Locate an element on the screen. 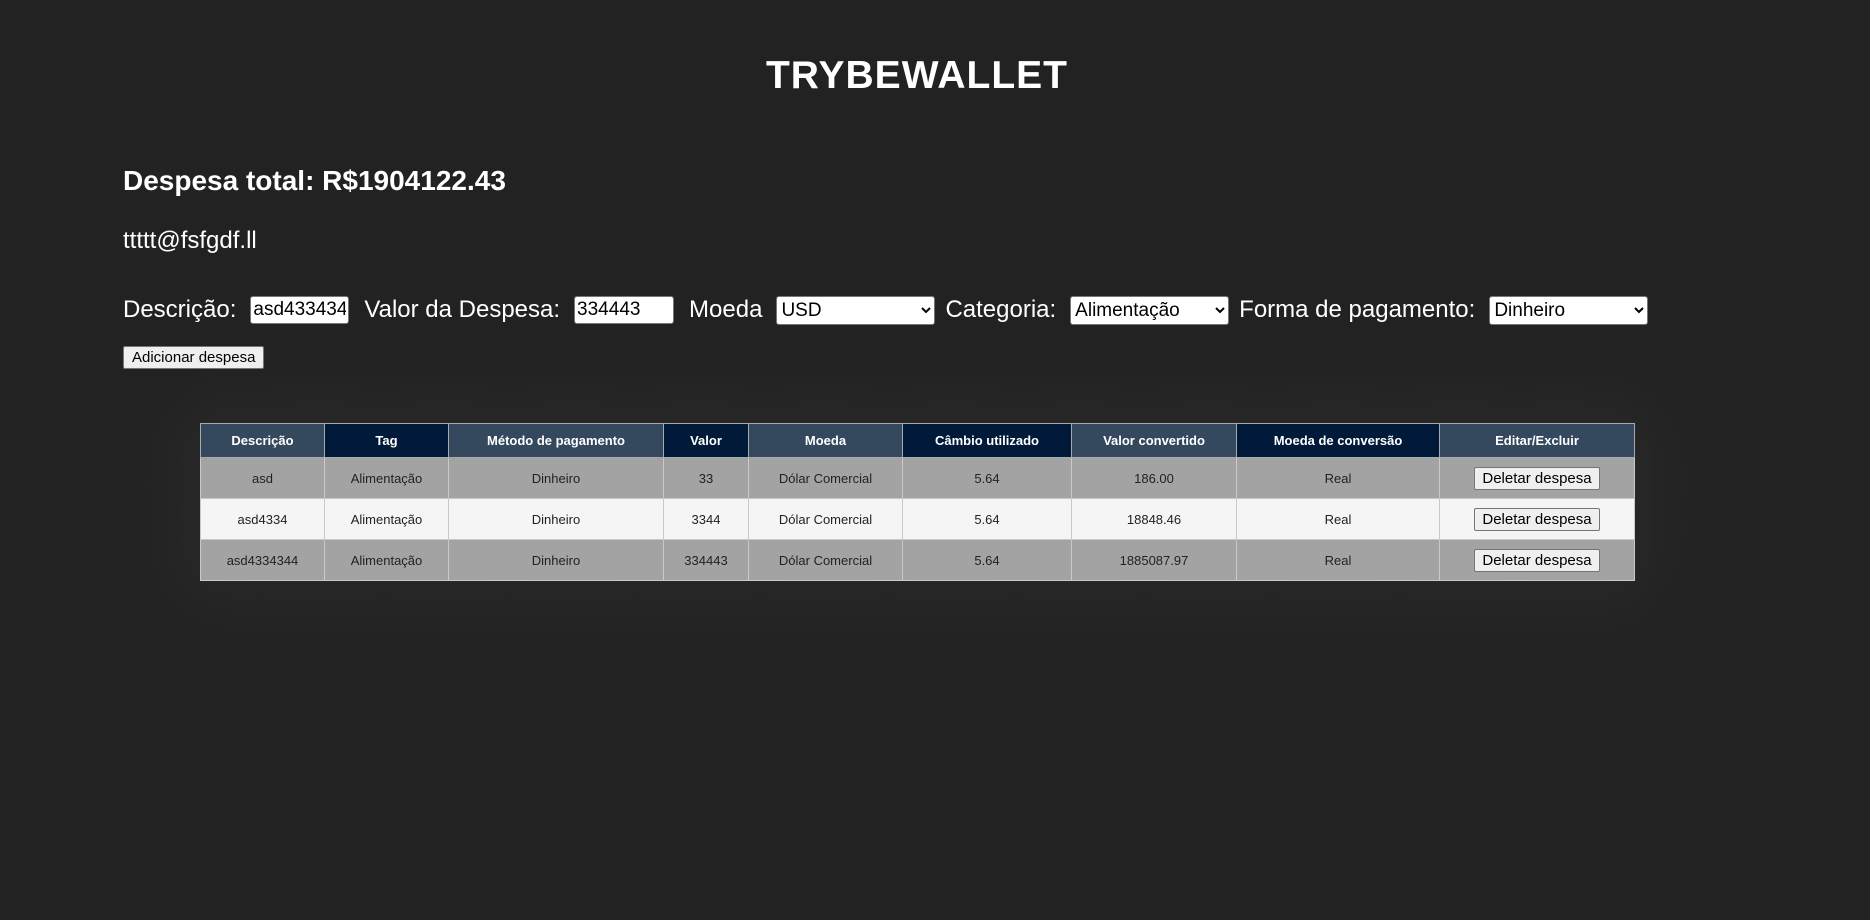  currency-select: USD is located at coordinates (856, 310).